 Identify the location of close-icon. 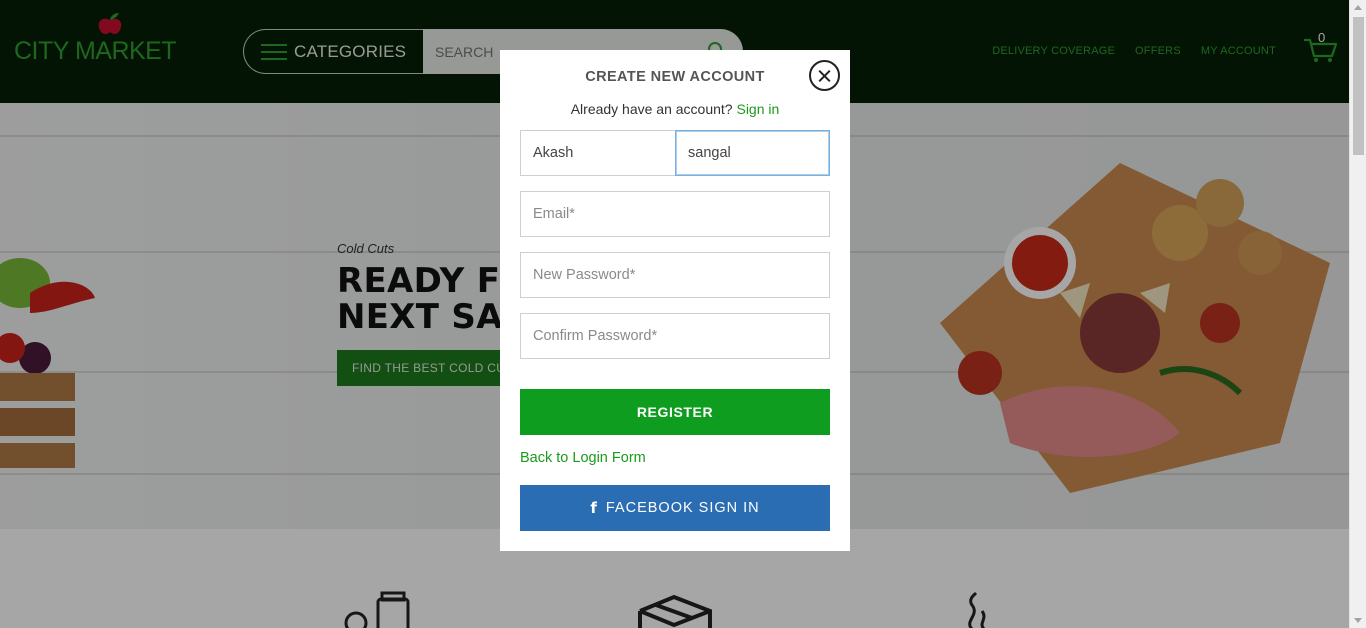
(824, 75).